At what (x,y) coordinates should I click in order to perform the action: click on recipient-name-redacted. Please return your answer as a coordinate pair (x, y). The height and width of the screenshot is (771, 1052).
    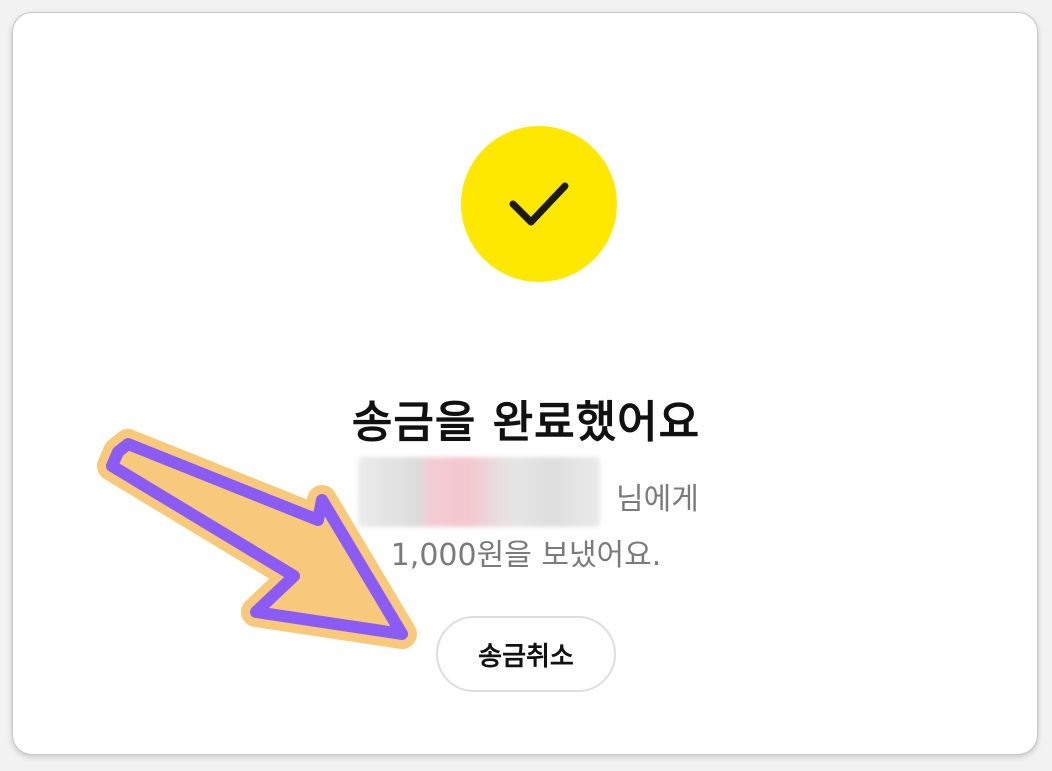
    Looking at the image, I should click on (479, 492).